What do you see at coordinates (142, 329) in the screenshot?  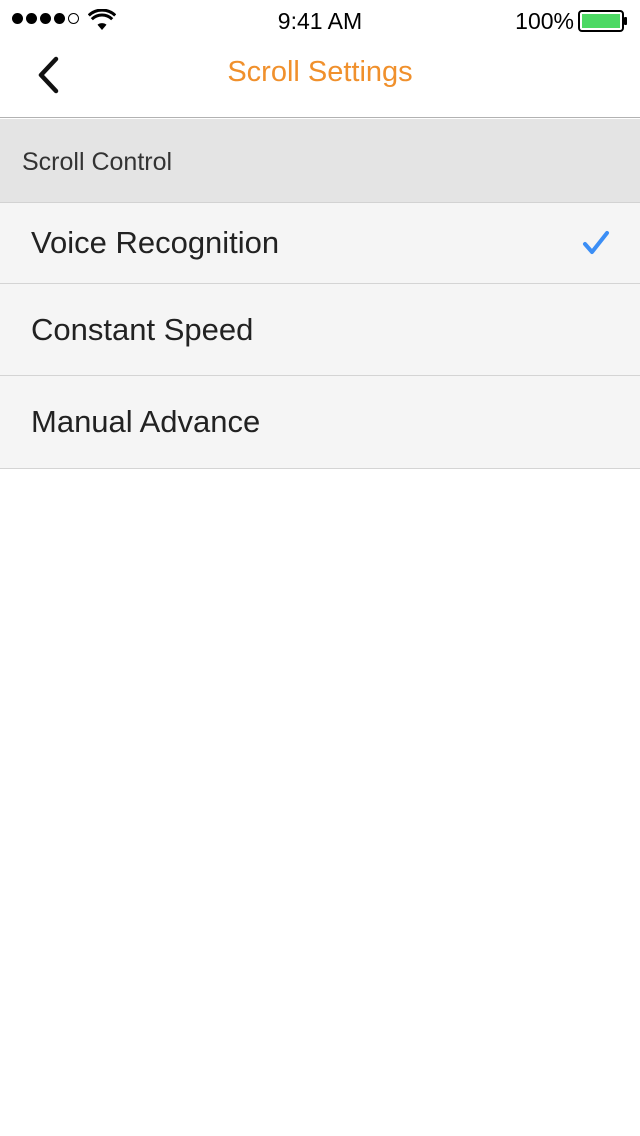 I see `option-label: Constant Speed` at bounding box center [142, 329].